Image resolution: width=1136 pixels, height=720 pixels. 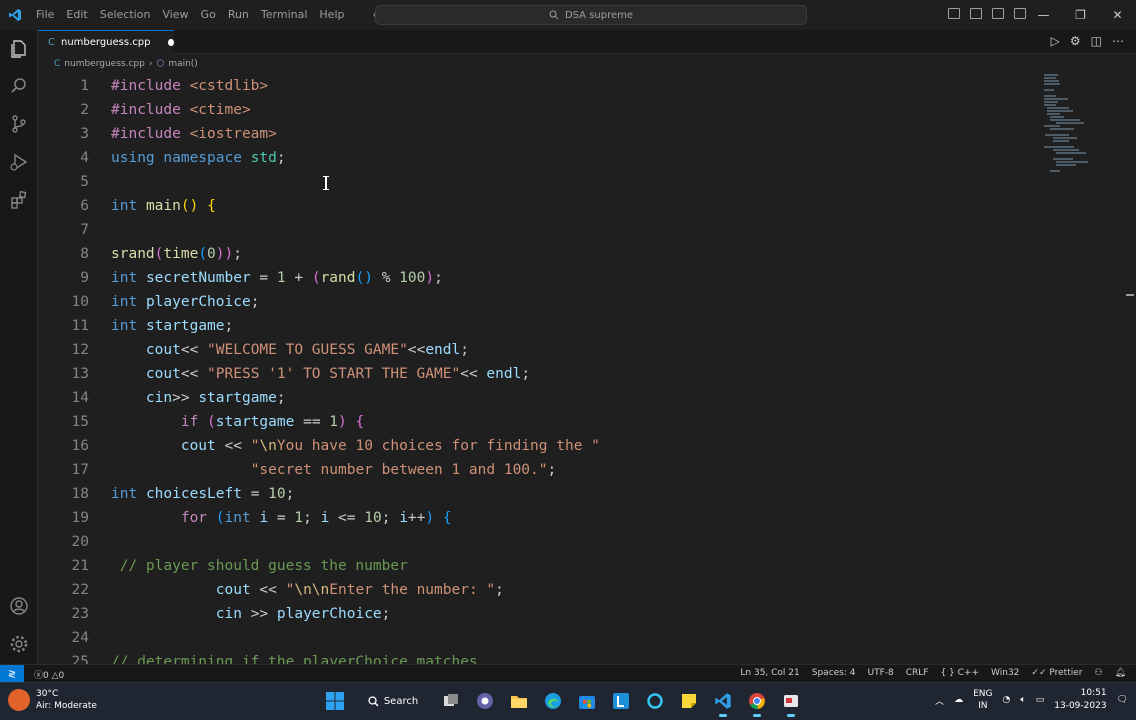 I want to click on line-number: 21, so click(x=80, y=566).